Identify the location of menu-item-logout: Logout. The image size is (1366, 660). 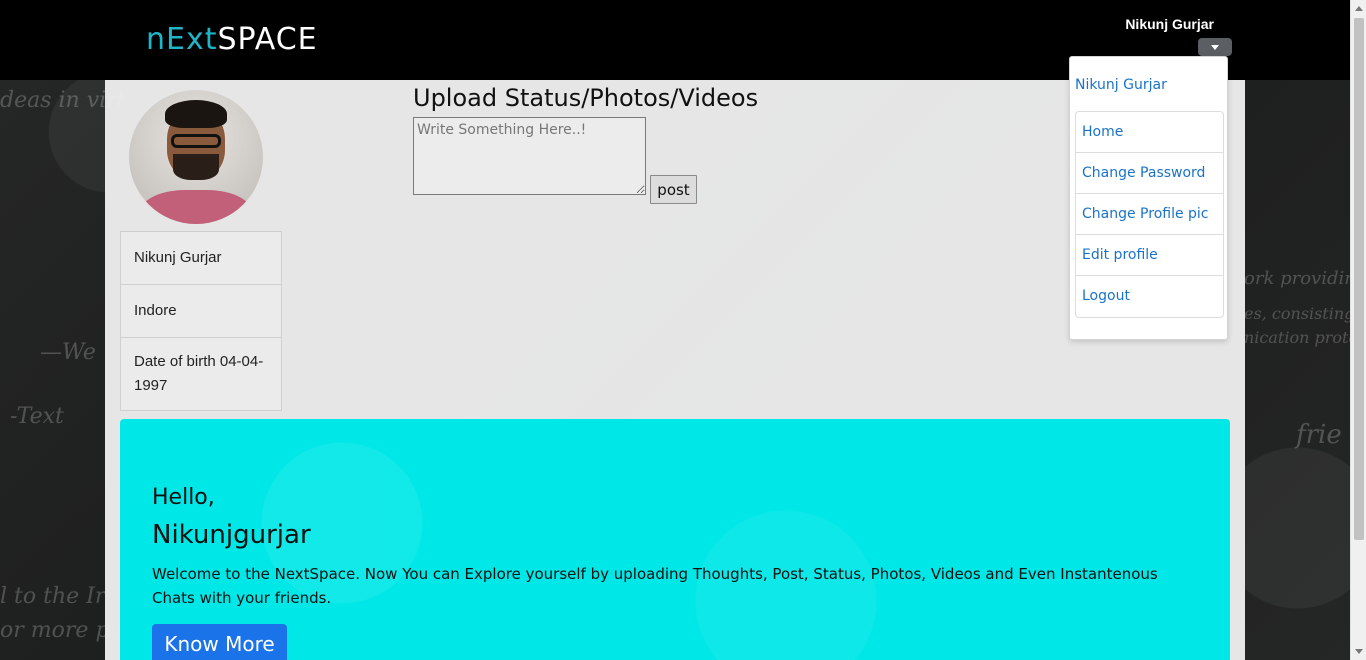
(1149, 296).